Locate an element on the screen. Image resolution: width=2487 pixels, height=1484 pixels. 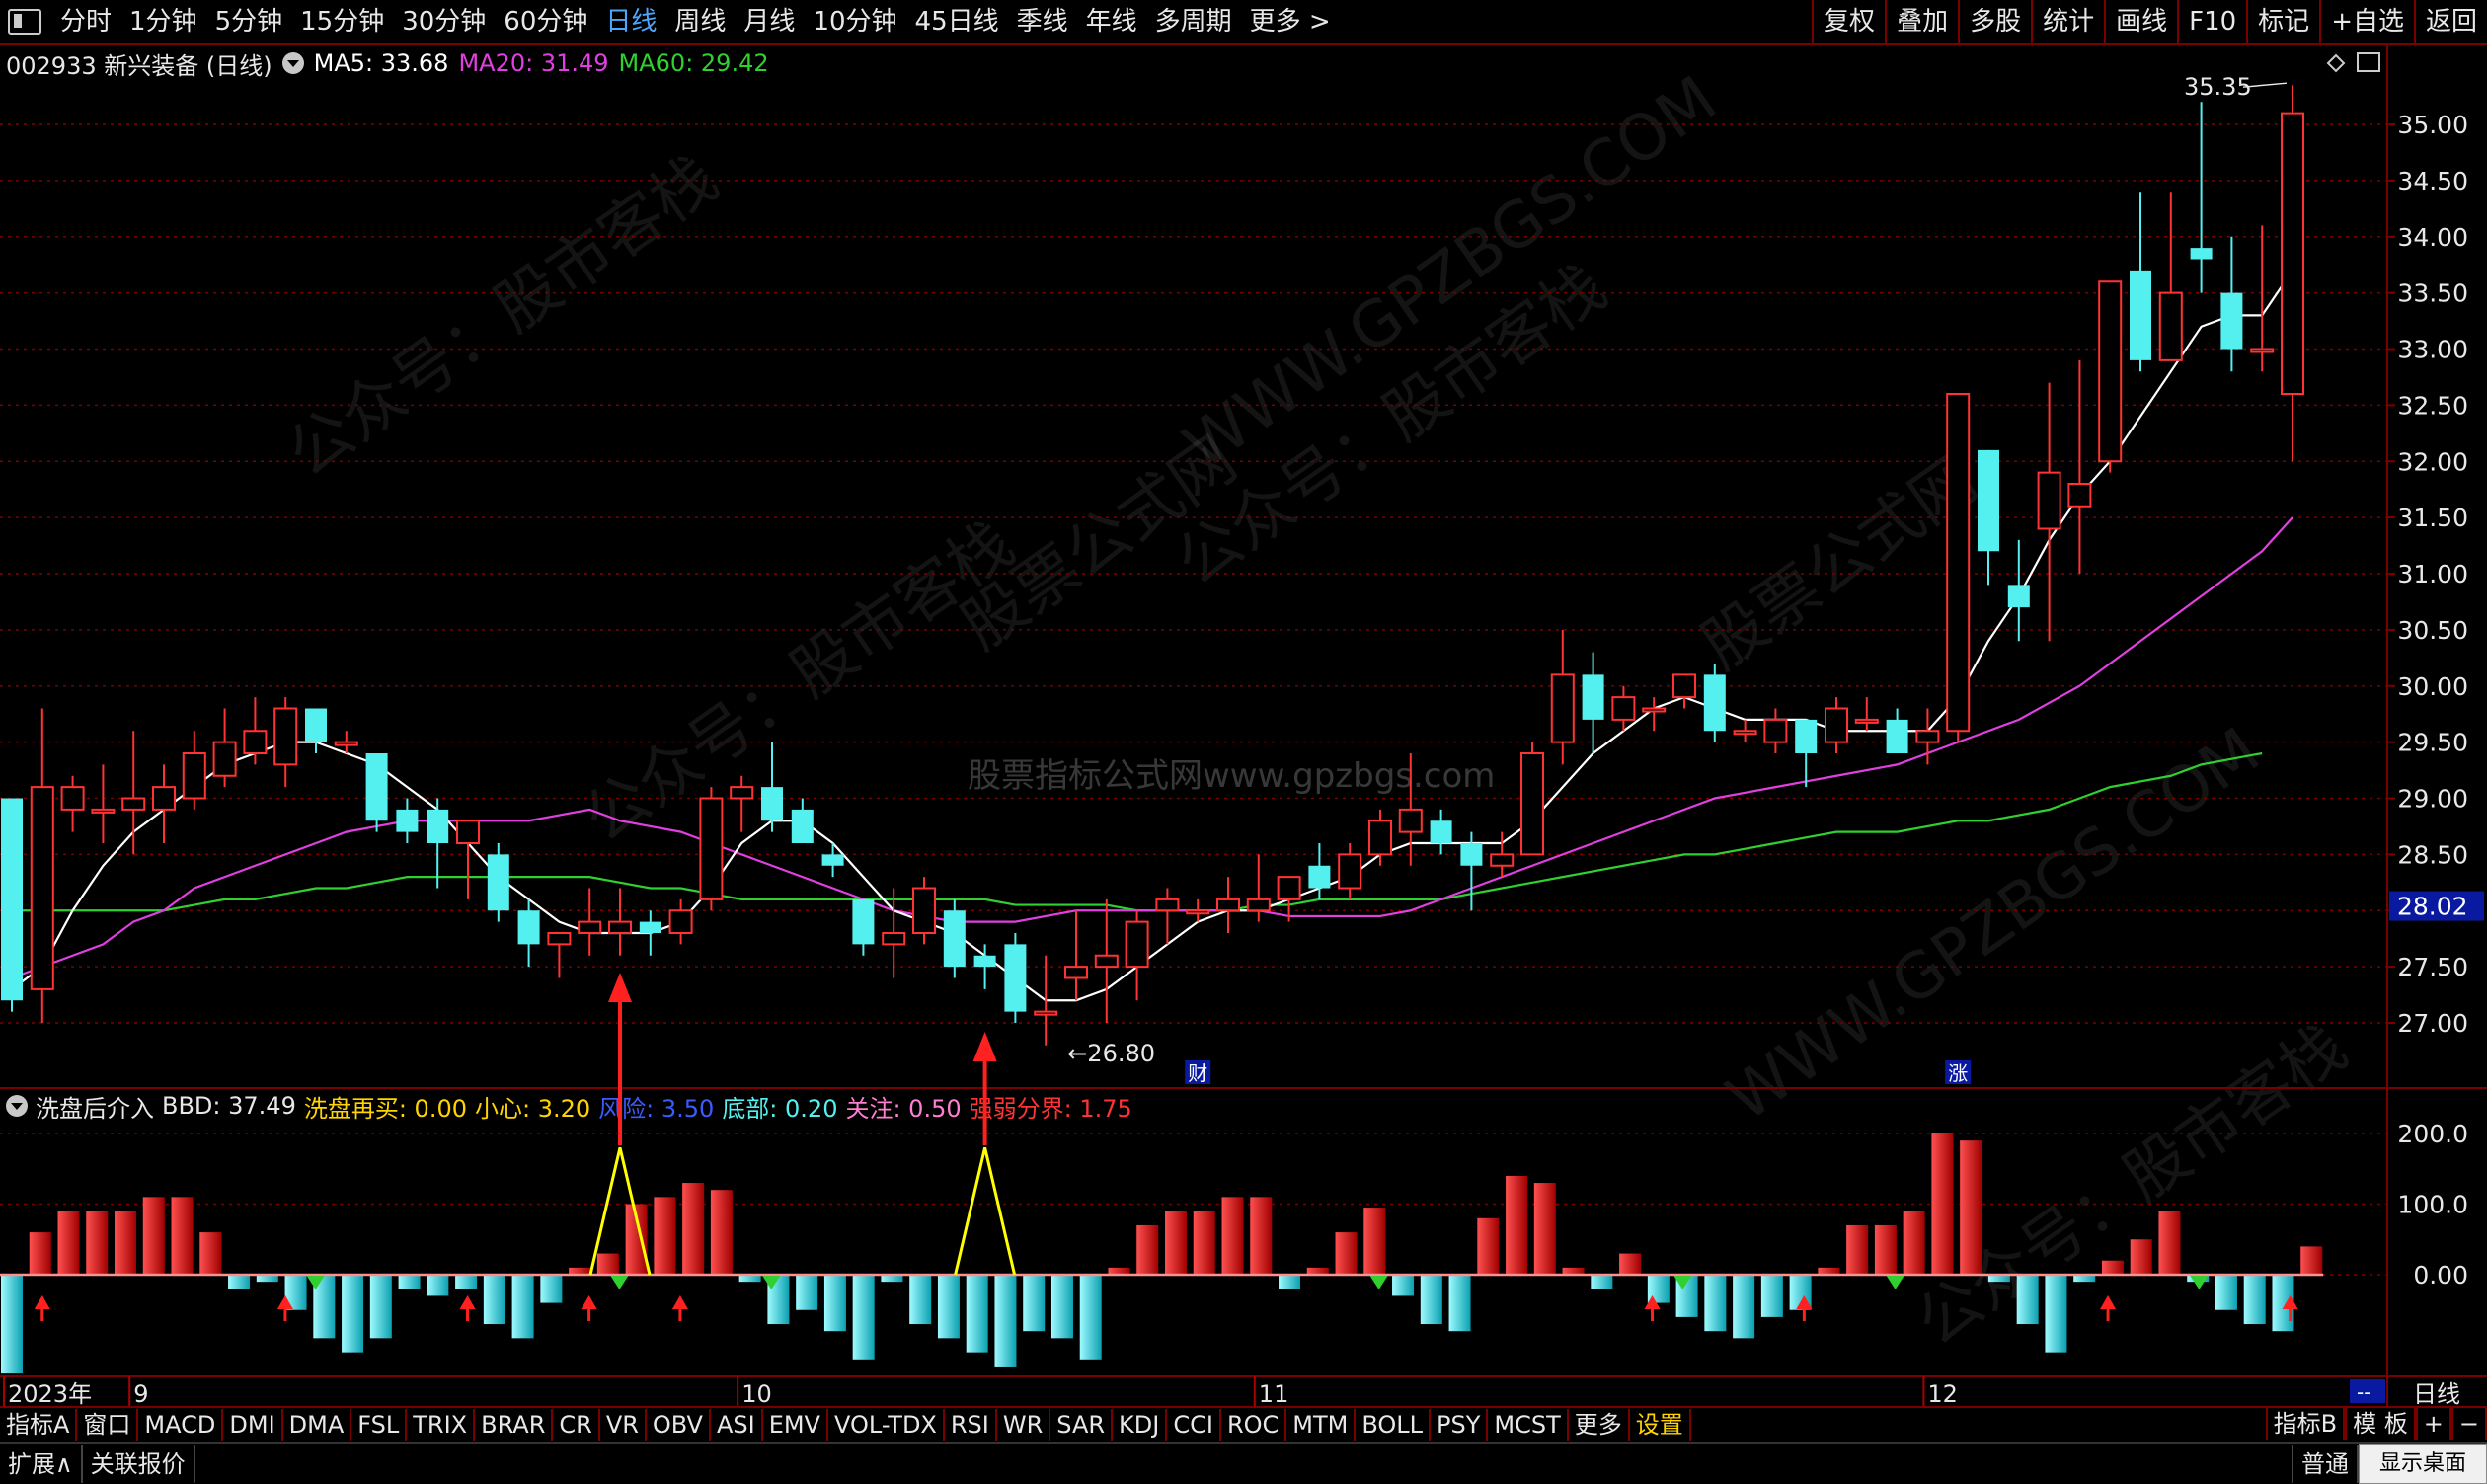
price-axis-label: 29.50 is located at coordinates (2432, 743).